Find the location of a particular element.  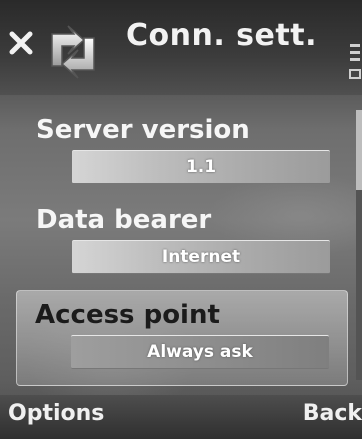

back-softkey: Back is located at coordinates (332, 413).